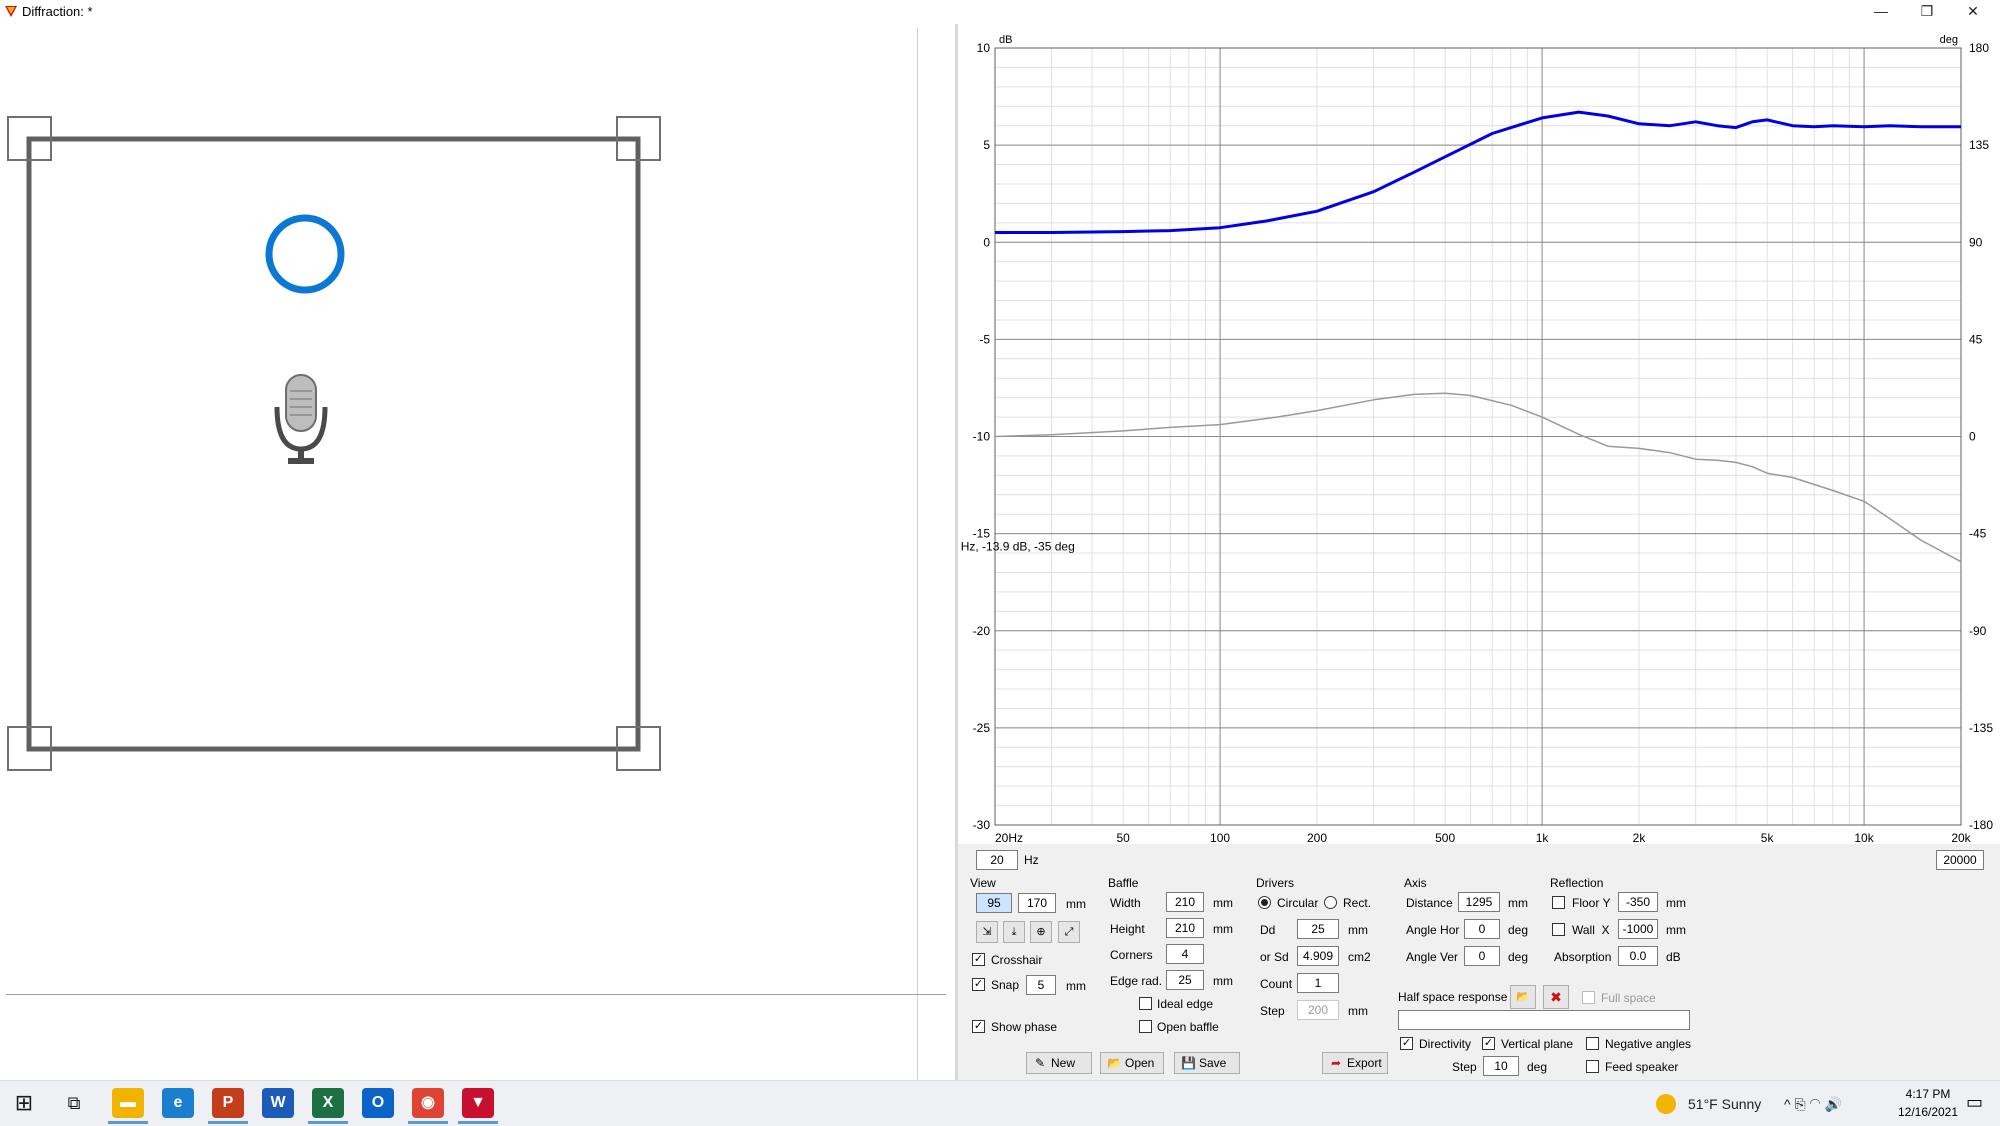 The image size is (2000, 1126). I want to click on absorption-label: Absorption, so click(1583, 957).